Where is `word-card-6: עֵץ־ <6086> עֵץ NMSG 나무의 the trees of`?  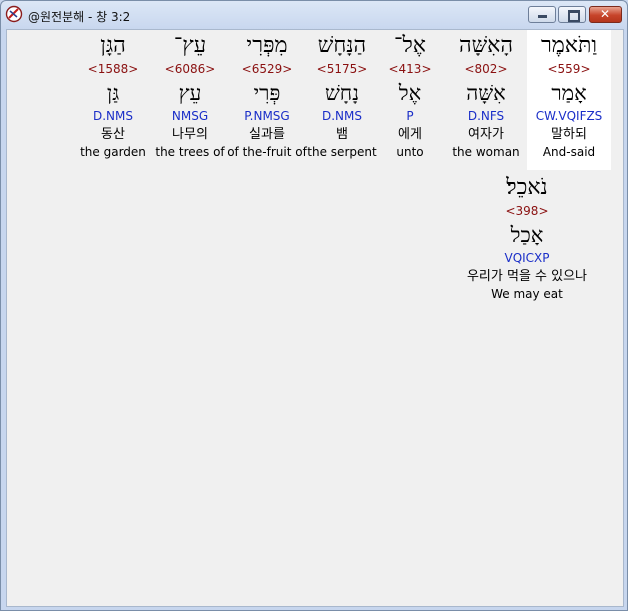
word-card-6: עֵץ־ <6086> עֵץ NMSG 나무의 the trees of is located at coordinates (190, 95).